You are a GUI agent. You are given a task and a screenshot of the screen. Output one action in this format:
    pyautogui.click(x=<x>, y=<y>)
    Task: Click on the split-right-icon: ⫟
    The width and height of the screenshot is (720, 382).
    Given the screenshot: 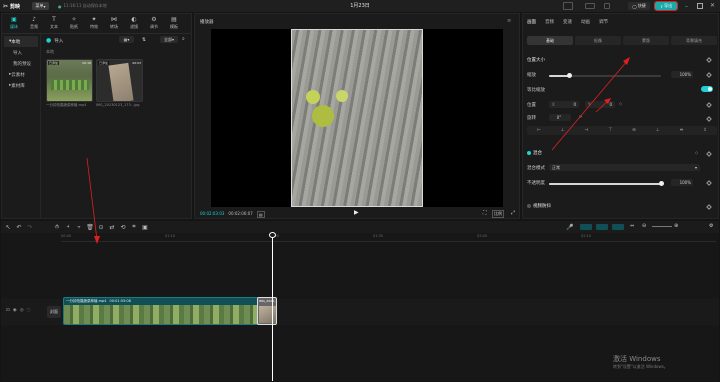 What is the action you would take?
    pyautogui.click(x=79, y=227)
    